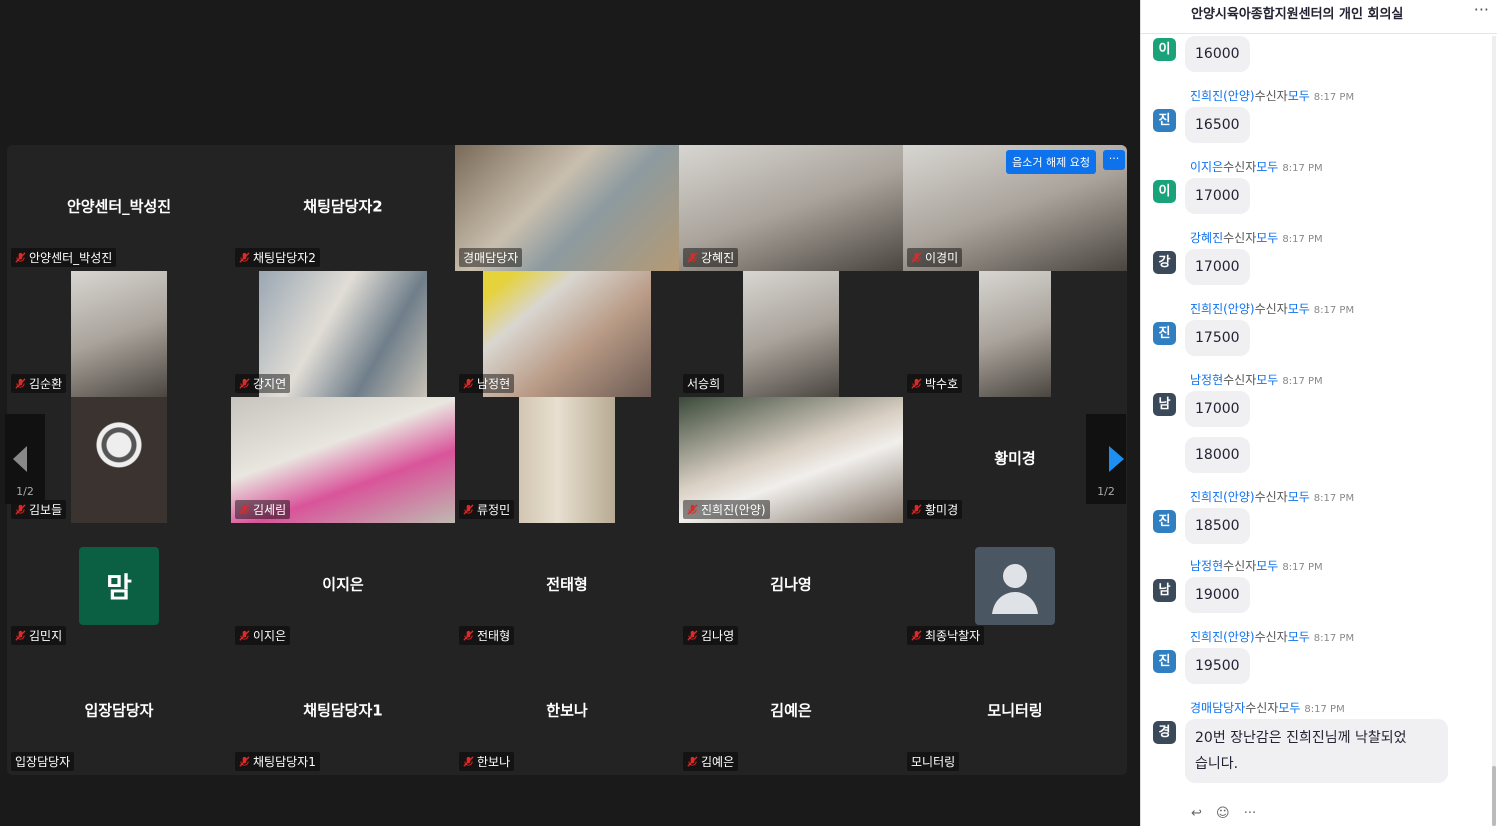  I want to click on participant-tile: 남정현, so click(567, 334).